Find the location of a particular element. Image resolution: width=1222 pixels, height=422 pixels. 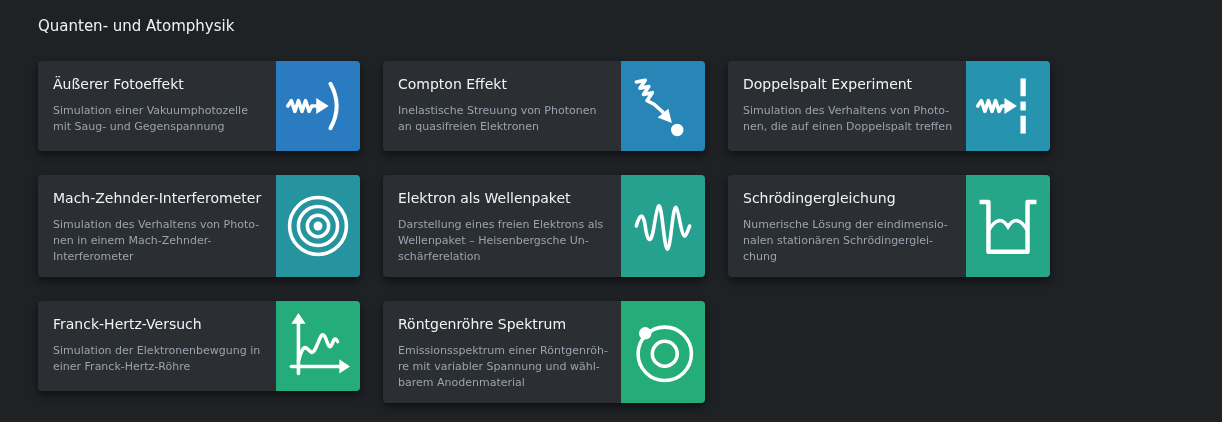

card-description: Simulation des Verhaltens von Photo- nen, die auf einen Doppelspalt treffen is located at coordinates (848, 119).